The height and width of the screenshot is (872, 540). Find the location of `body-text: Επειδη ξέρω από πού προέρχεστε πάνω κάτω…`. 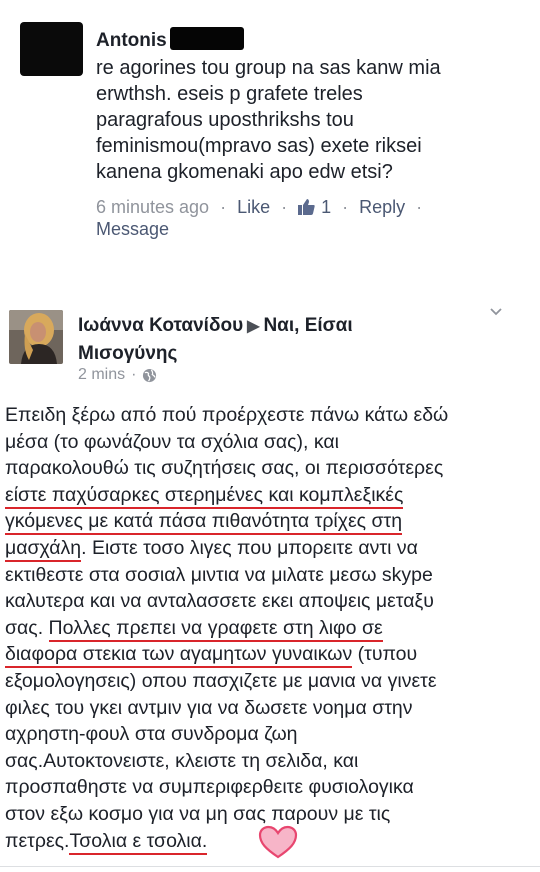

body-text: Επειδη ξέρω από πού προέρχεστε πάνω κάτω… is located at coordinates (227, 415).